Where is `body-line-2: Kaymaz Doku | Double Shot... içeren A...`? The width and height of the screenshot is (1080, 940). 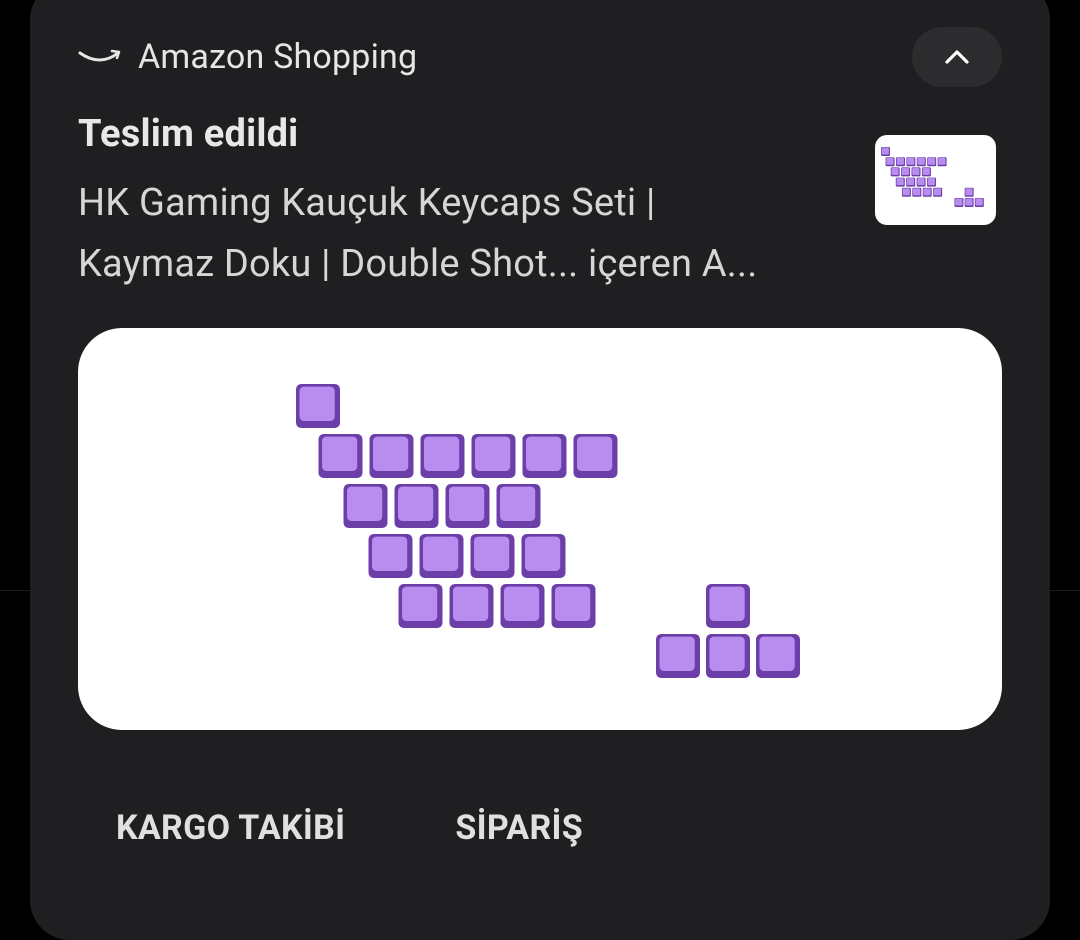 body-line-2: Kaymaz Doku | Double Shot... içeren A... is located at coordinates (418, 264).